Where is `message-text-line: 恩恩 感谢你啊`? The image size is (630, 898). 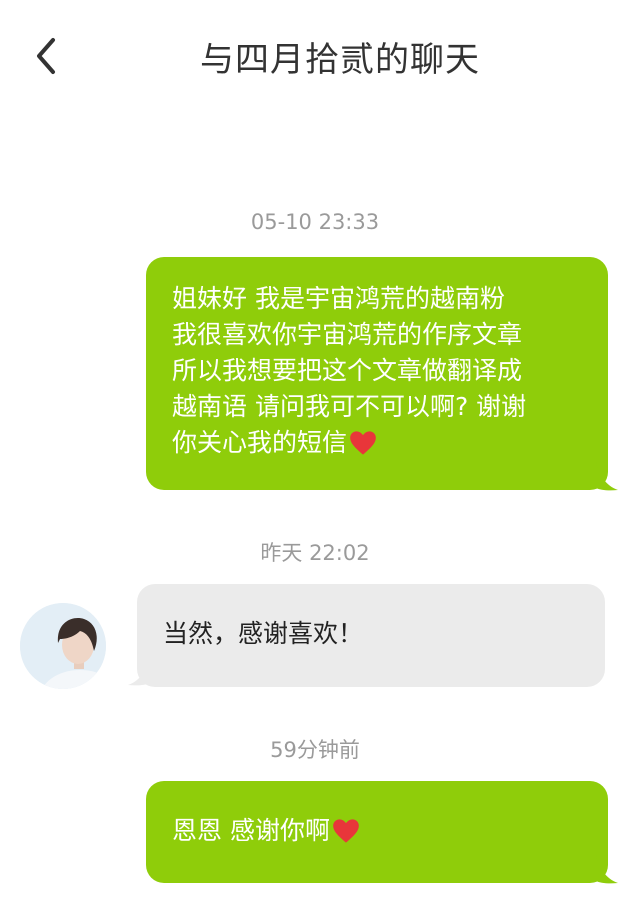
message-text-line: 恩恩 感谢你啊 is located at coordinates (381, 831).